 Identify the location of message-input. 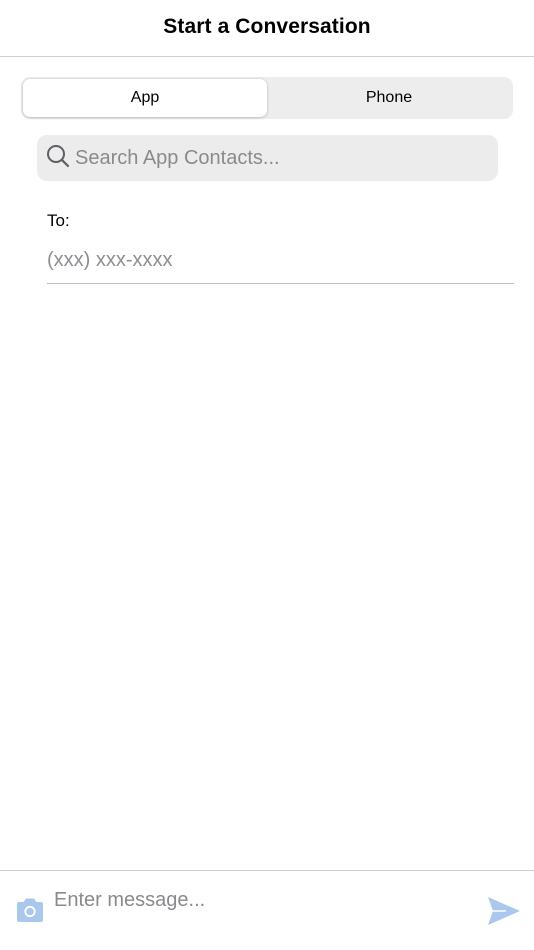
(259, 900).